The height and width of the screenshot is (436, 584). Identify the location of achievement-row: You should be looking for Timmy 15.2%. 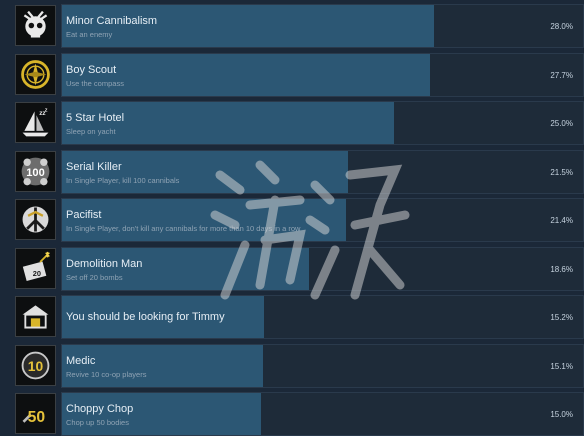
(297, 317).